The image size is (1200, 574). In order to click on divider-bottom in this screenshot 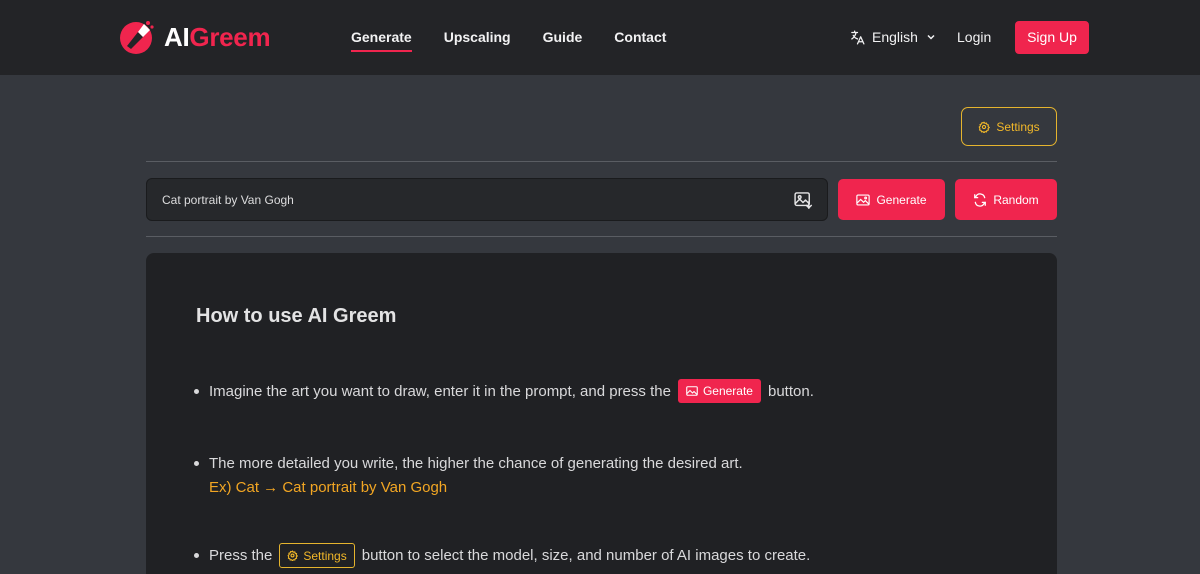, I will do `click(601, 236)`.